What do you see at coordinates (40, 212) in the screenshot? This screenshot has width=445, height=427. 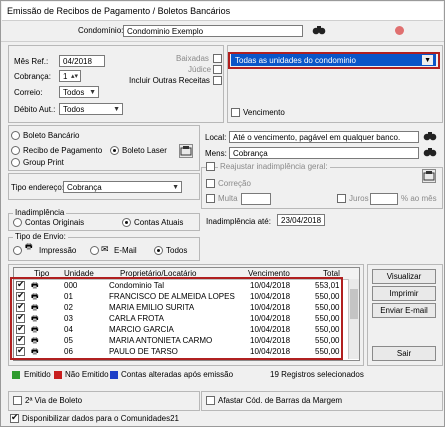 I see `inadimplencia-title: Inadimplência` at bounding box center [40, 212].